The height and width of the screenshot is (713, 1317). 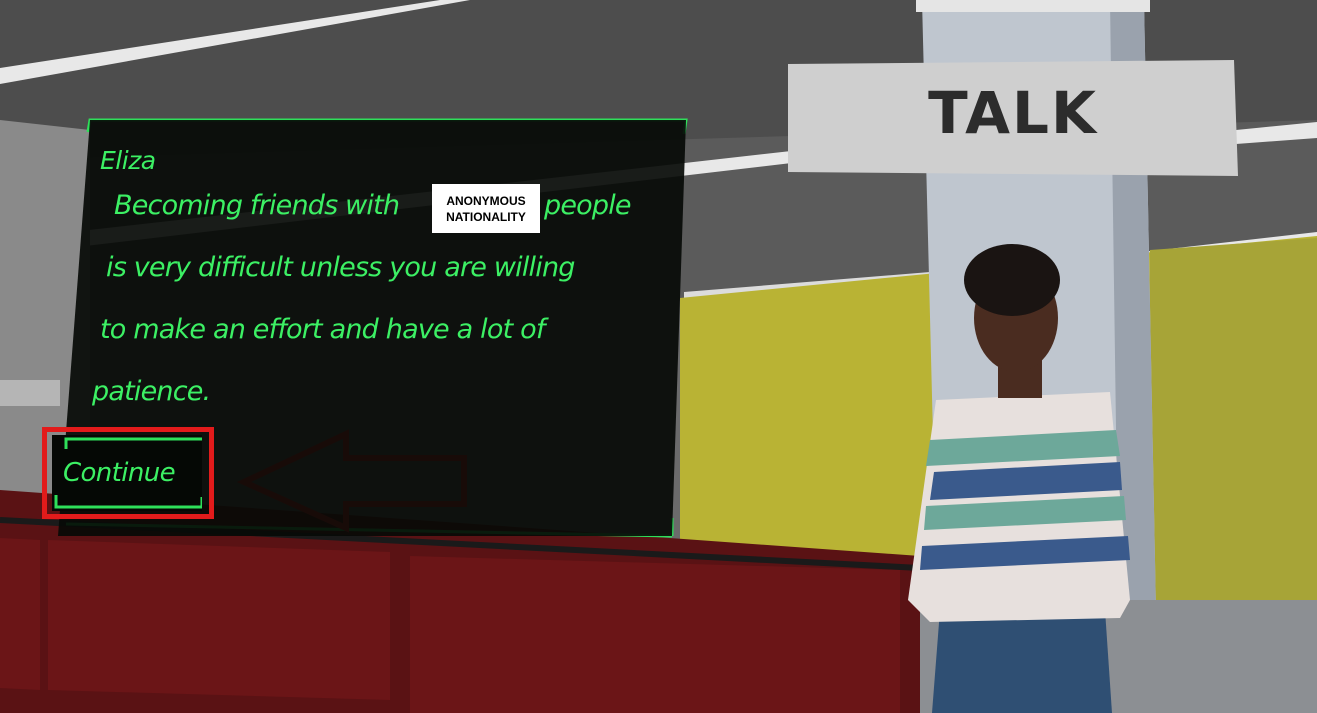 What do you see at coordinates (1033, 6) in the screenshot?
I see `column-top` at bounding box center [1033, 6].